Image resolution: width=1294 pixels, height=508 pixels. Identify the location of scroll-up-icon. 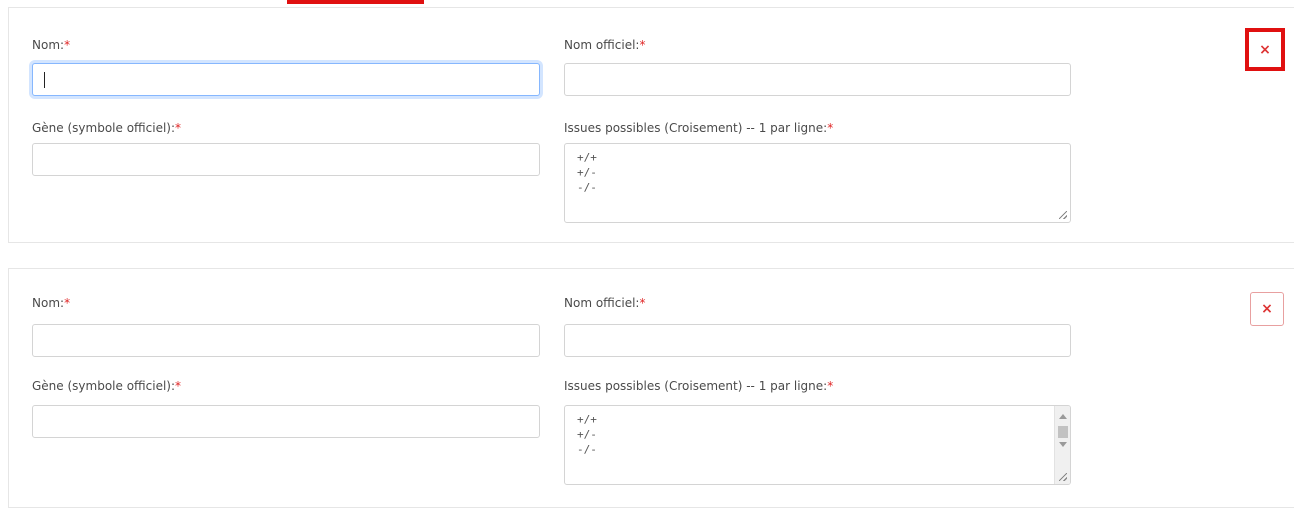
(1063, 416).